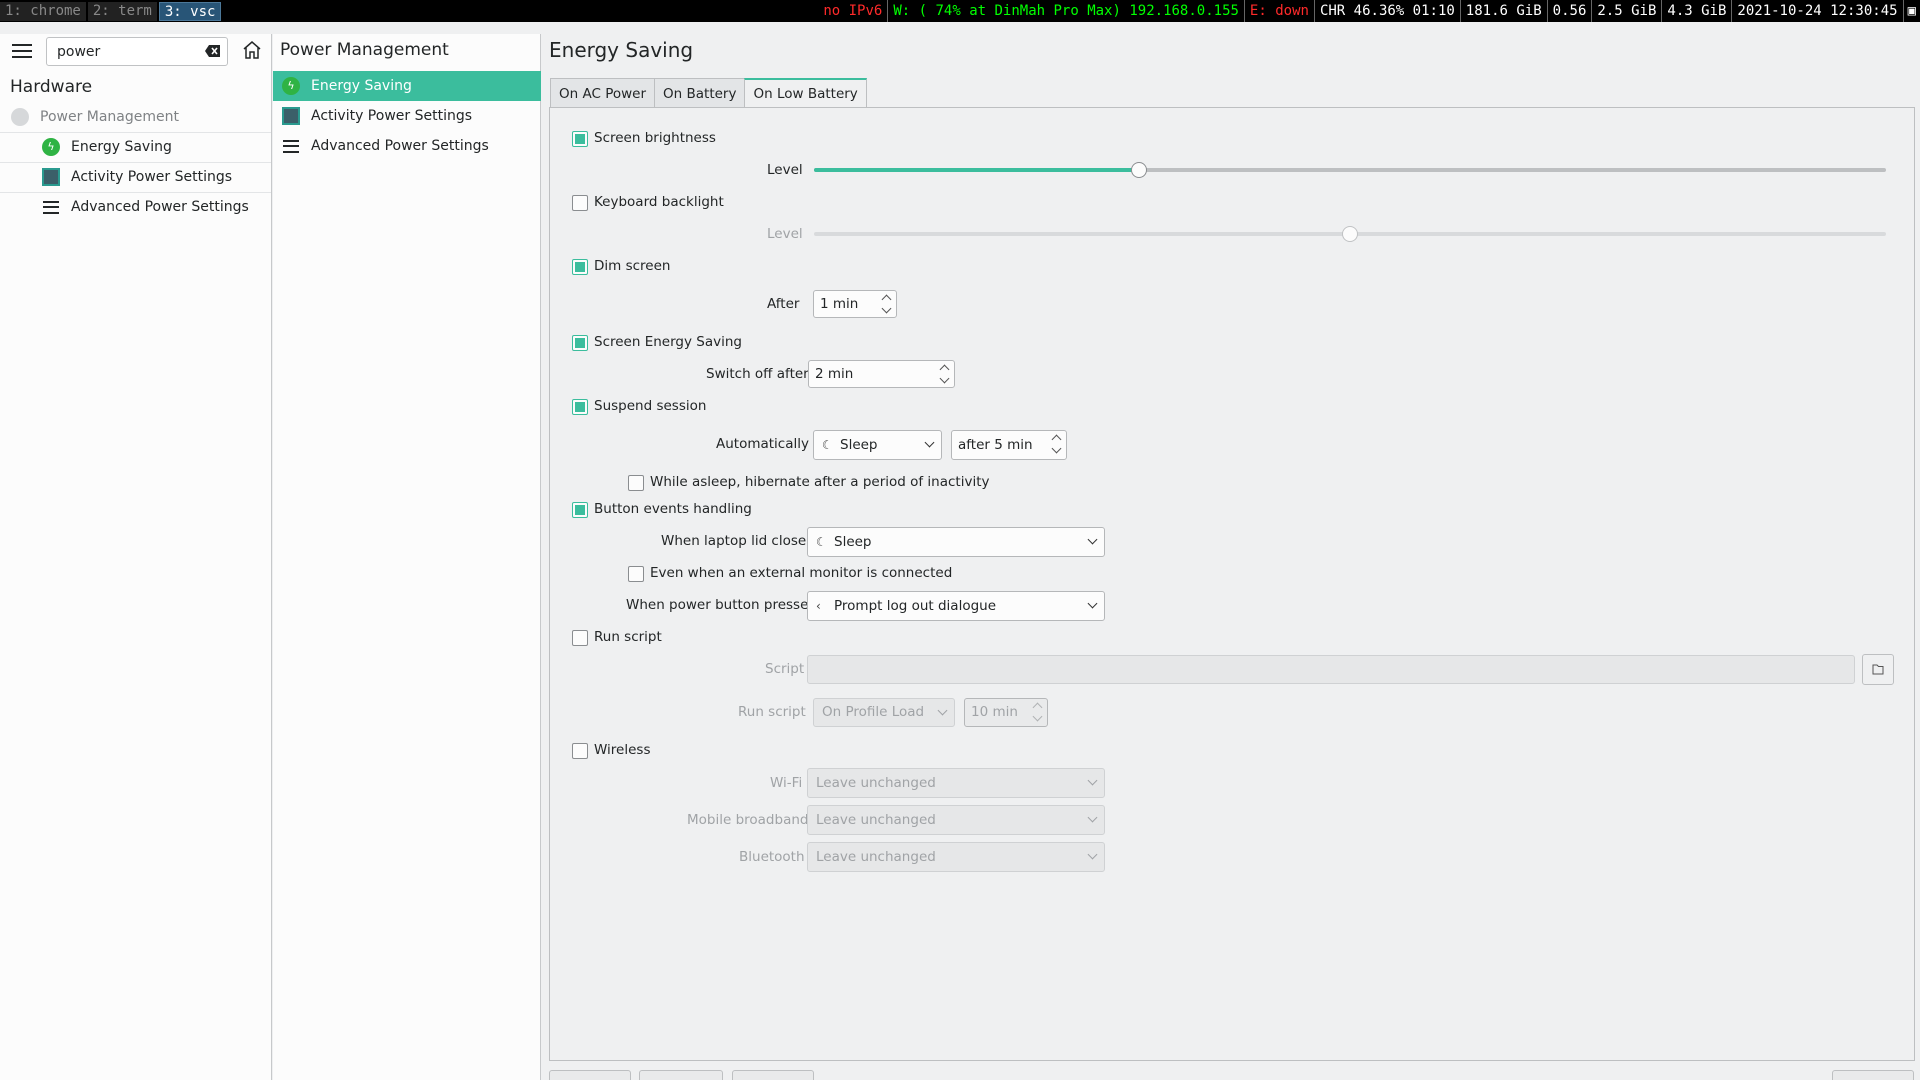 The height and width of the screenshot is (1080, 1920). I want to click on spinbox-value: 10 min, so click(994, 712).